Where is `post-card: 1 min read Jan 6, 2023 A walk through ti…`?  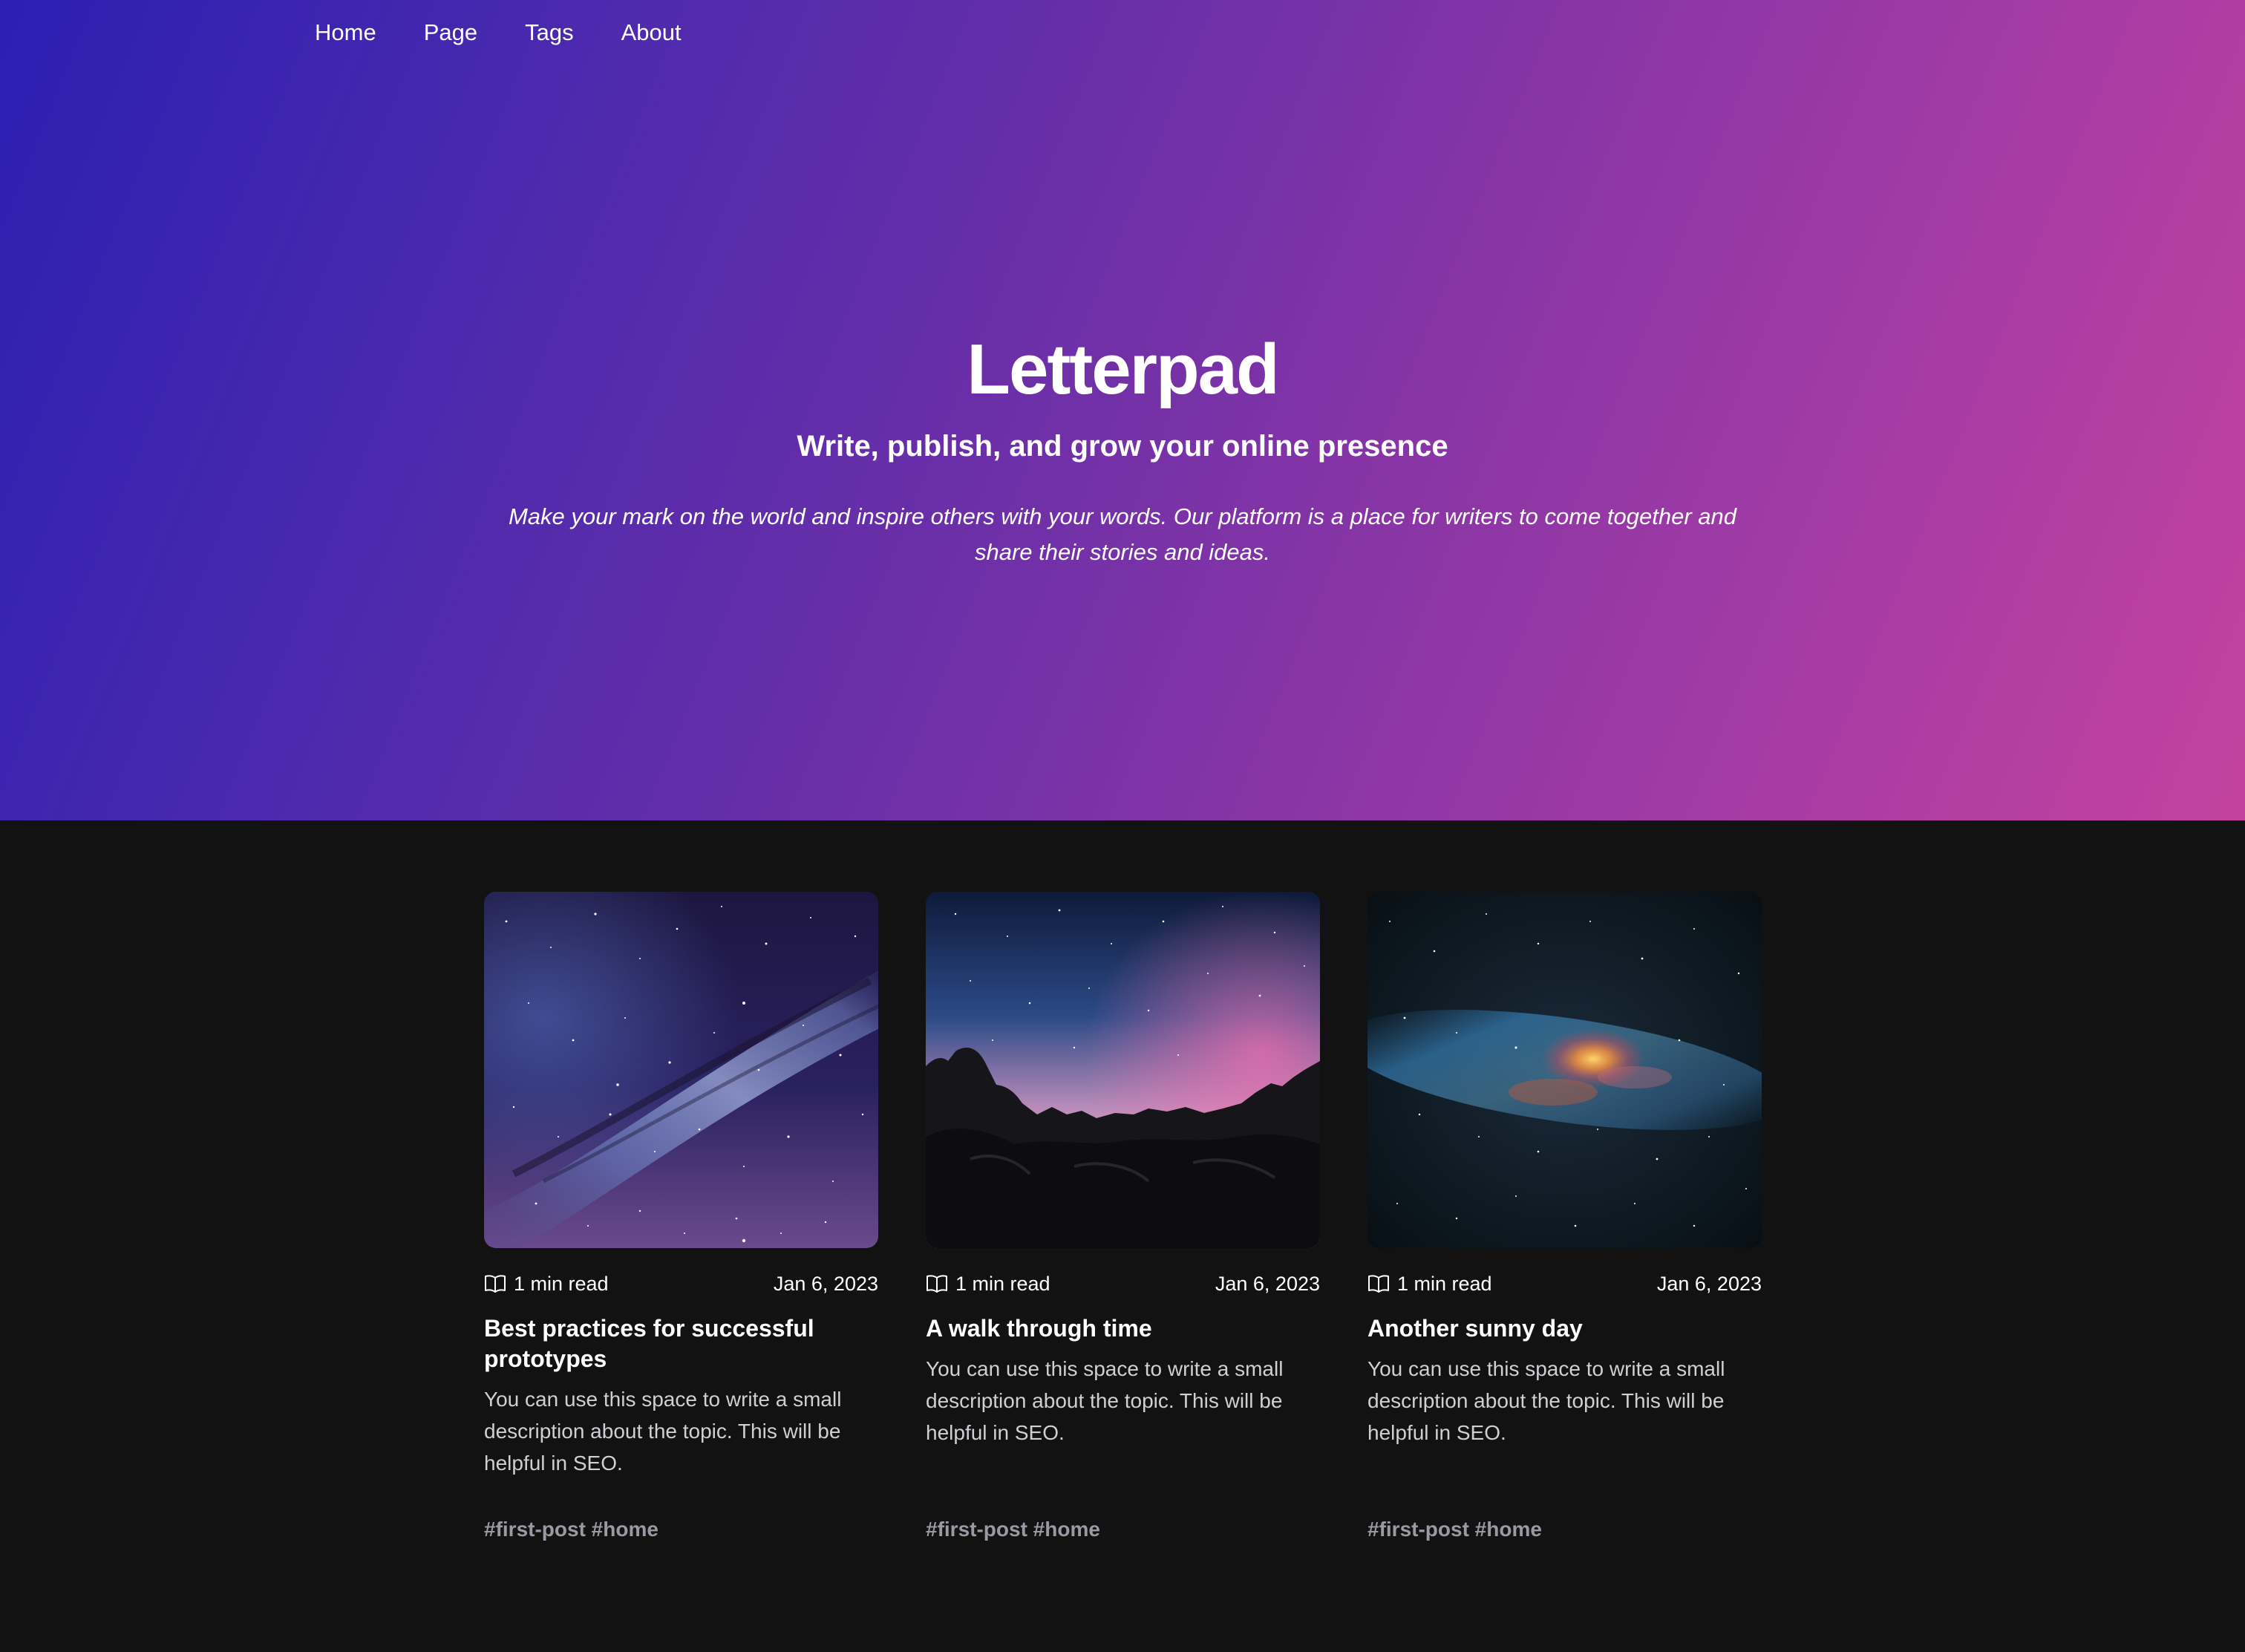
post-card: 1 min read Jan 6, 2023 A walk through ti… is located at coordinates (1123, 1185).